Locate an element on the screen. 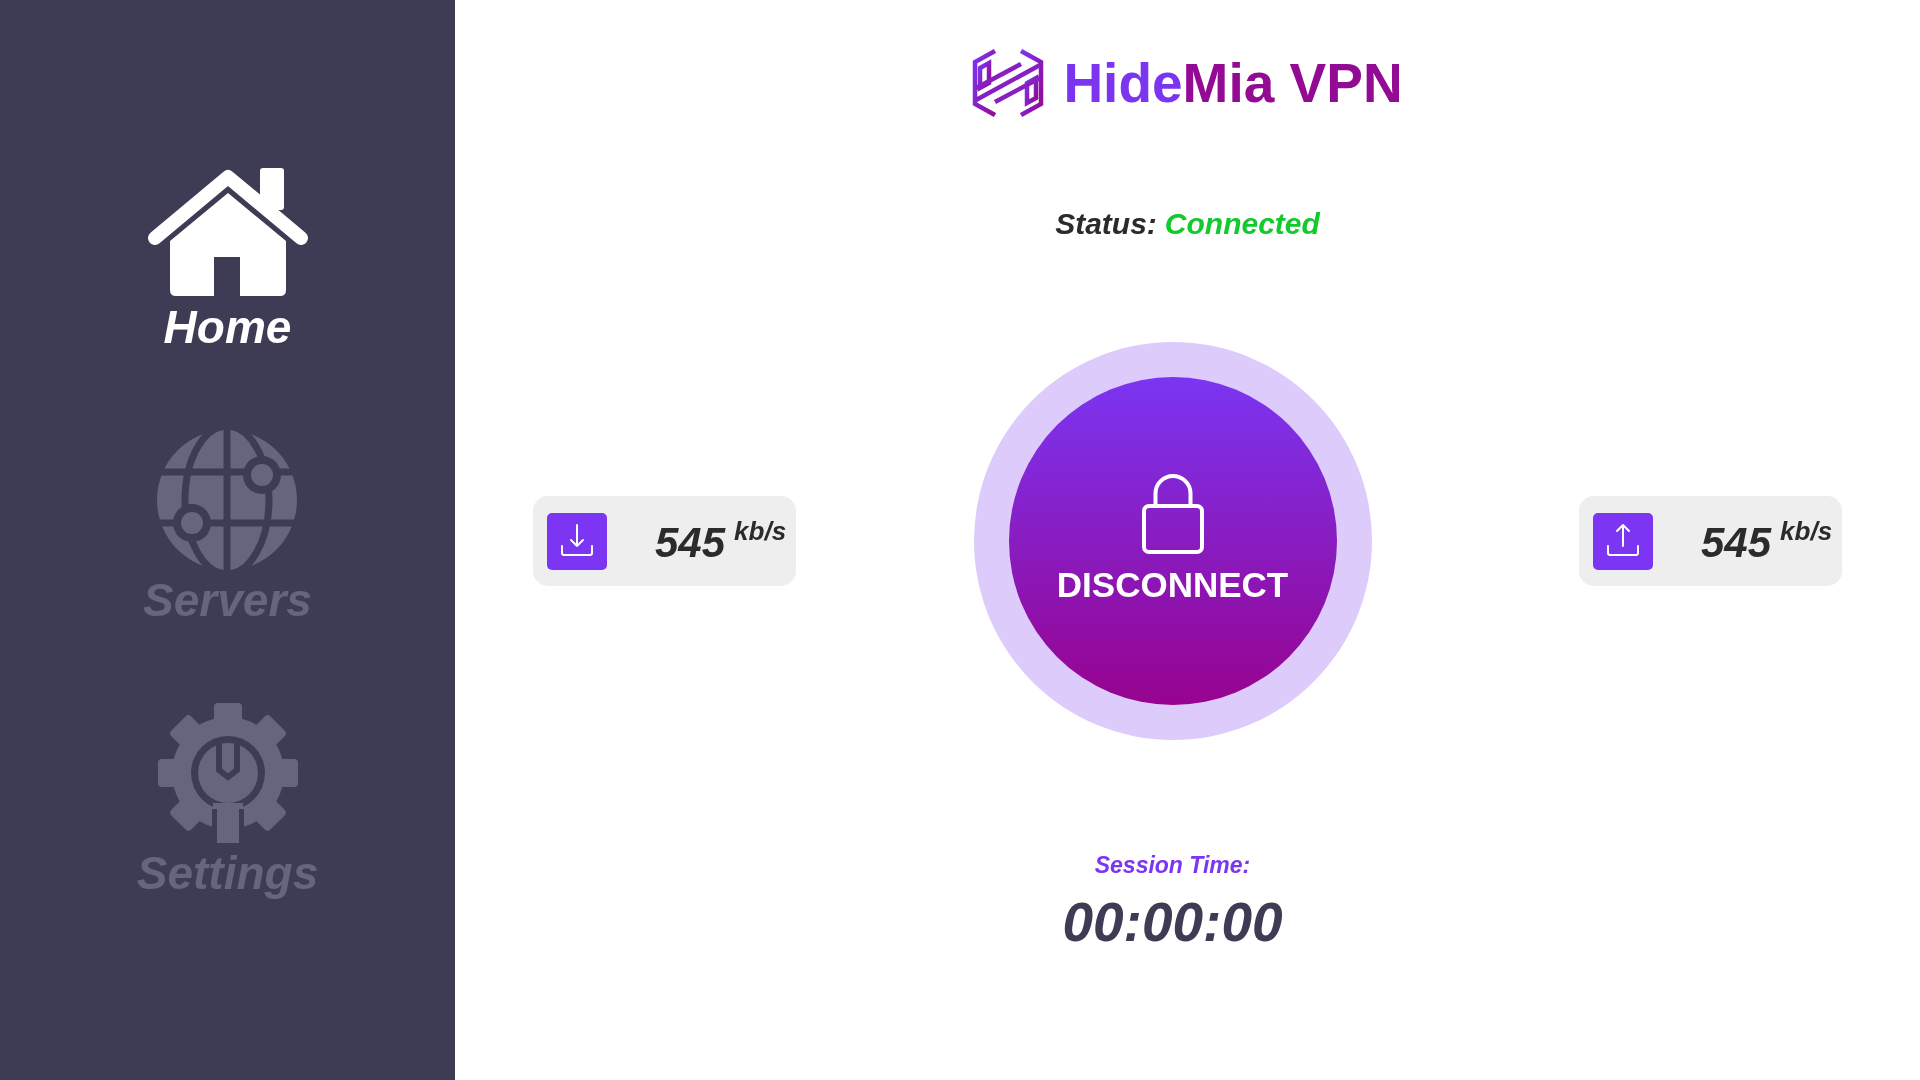  session-time: 00:00:00 is located at coordinates (1172, 922).